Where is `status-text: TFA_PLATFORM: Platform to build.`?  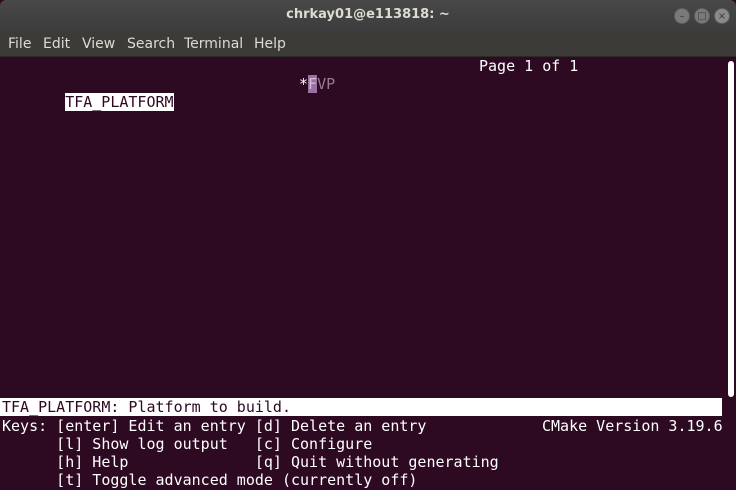
status-text: TFA_PLATFORM: Platform to build. is located at coordinates (146, 407).